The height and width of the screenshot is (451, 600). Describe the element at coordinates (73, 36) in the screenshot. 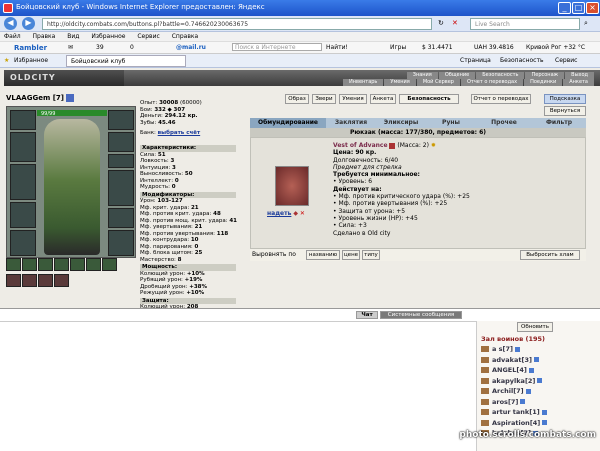

I see `menu-view: Вид` at that location.